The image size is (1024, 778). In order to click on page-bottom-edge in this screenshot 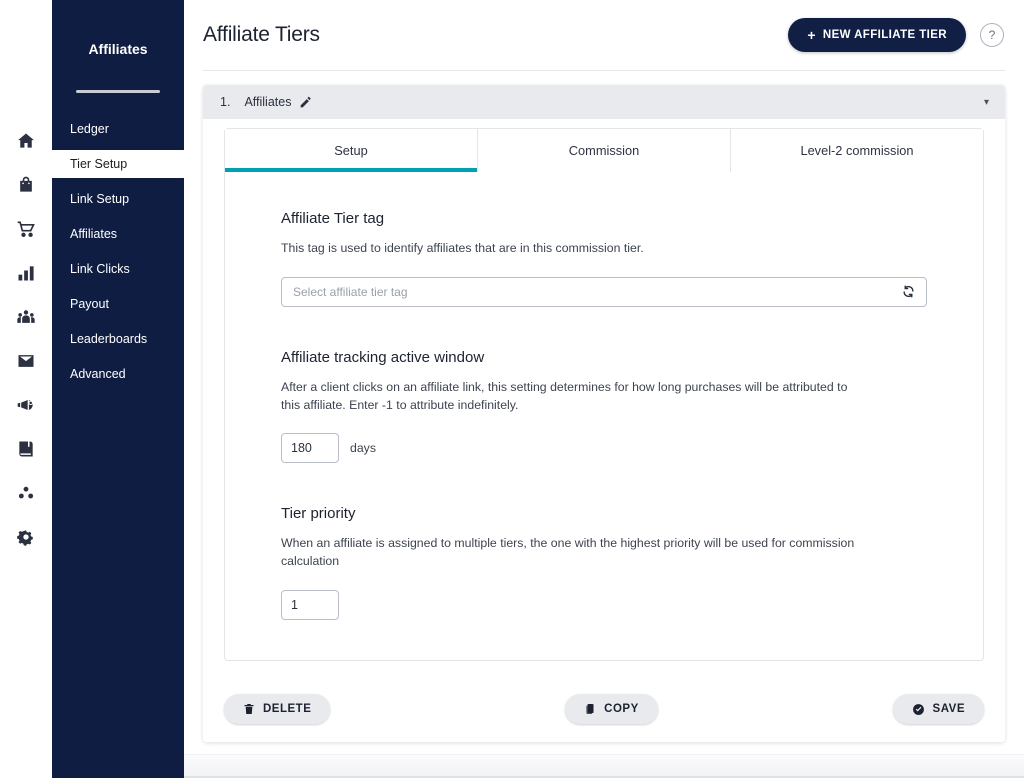, I will do `click(604, 766)`.